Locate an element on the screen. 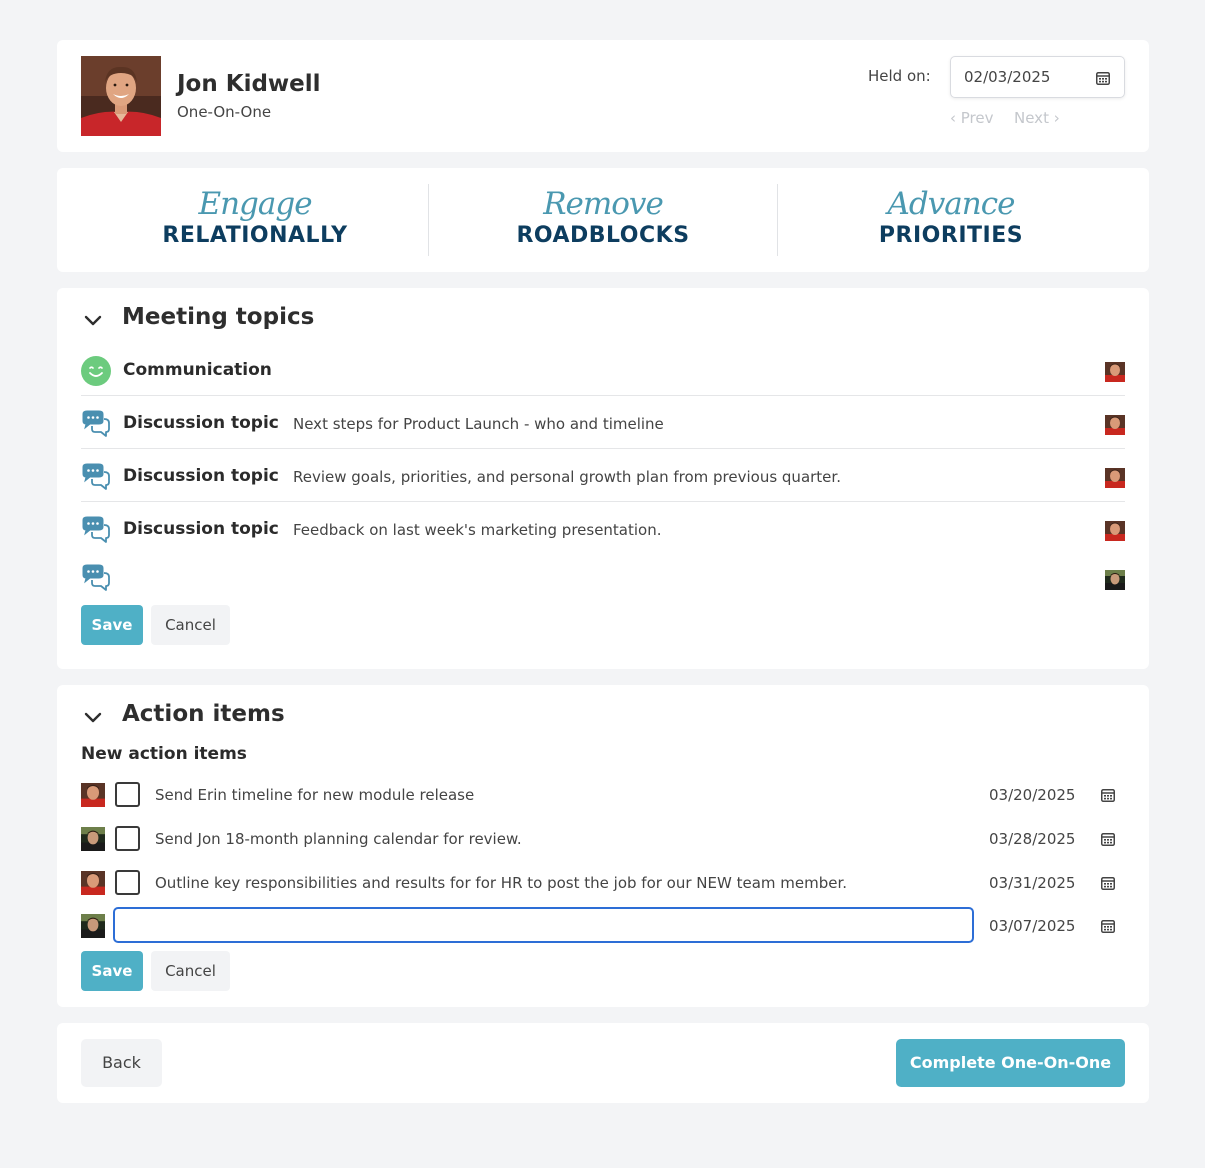 This screenshot has width=1205, height=1168. next-button: Next › is located at coordinates (1037, 118).